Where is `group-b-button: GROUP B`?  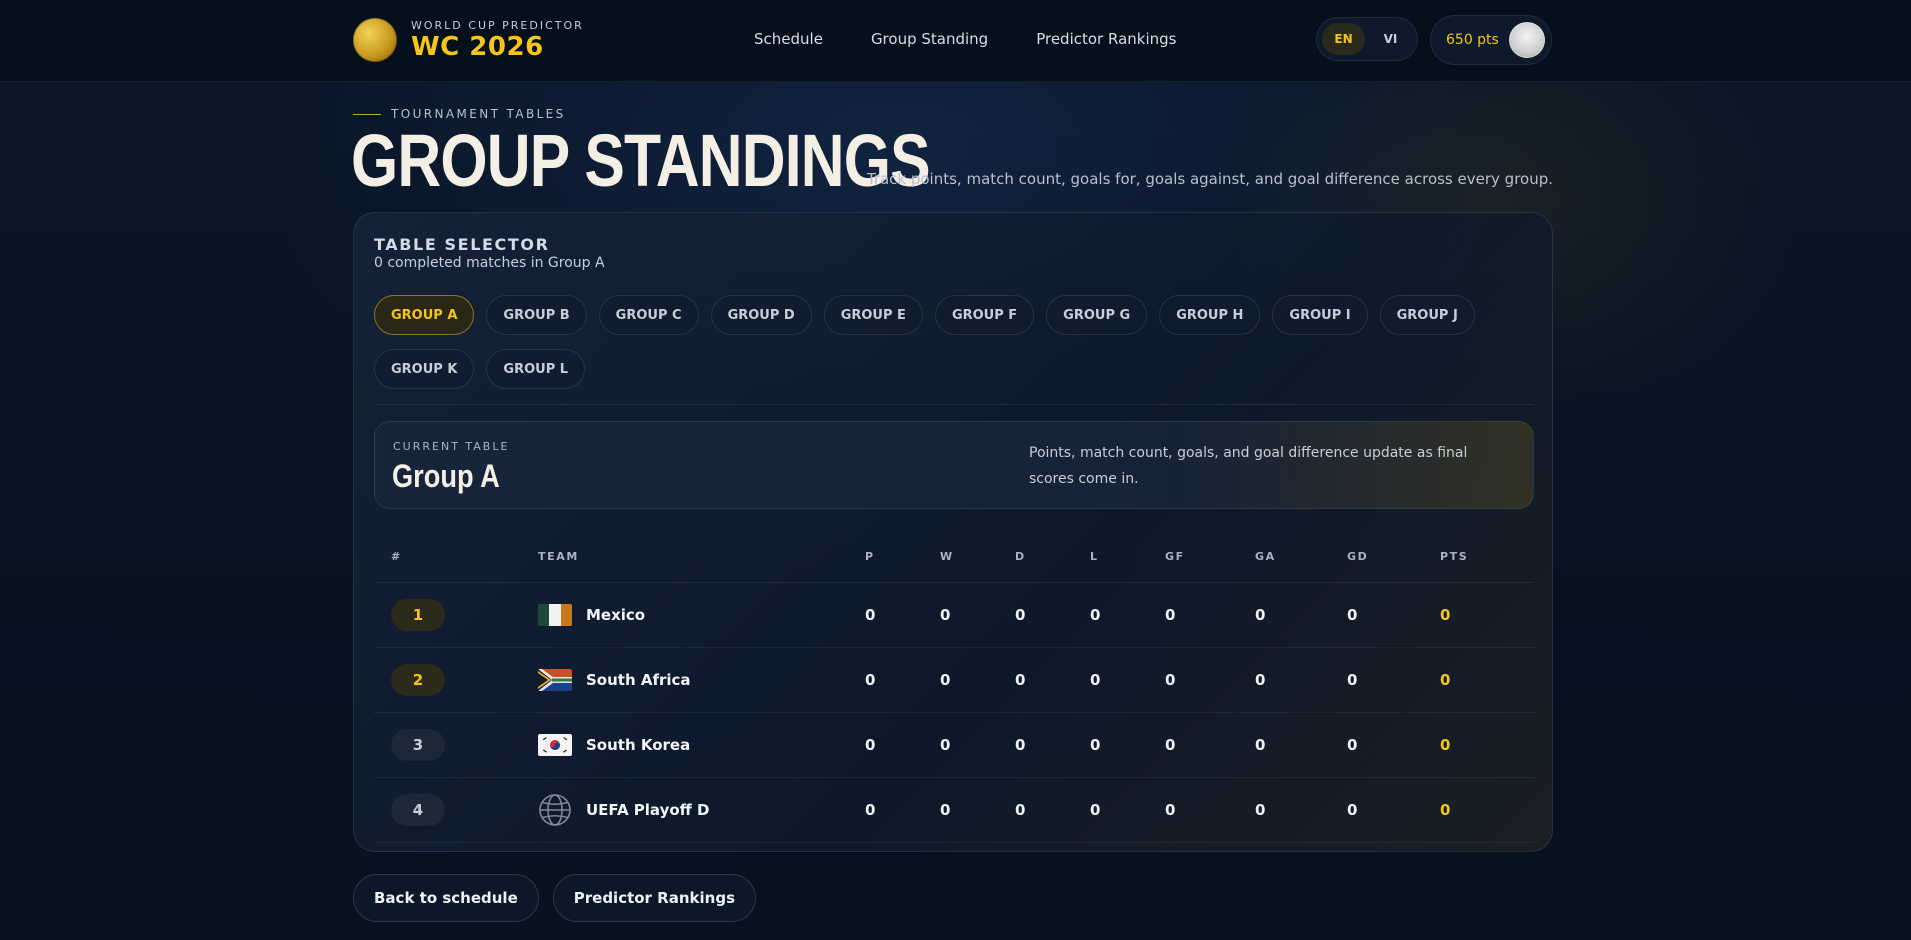 group-b-button: GROUP B is located at coordinates (536, 315).